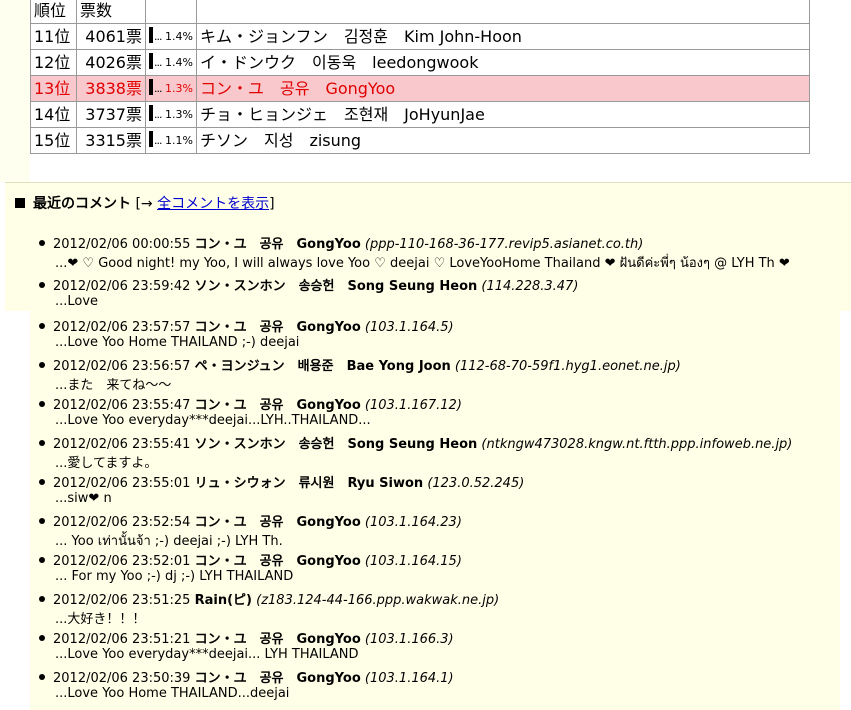 This screenshot has width=851, height=710. I want to click on comment-text: ...siw❤ n, so click(83, 498).